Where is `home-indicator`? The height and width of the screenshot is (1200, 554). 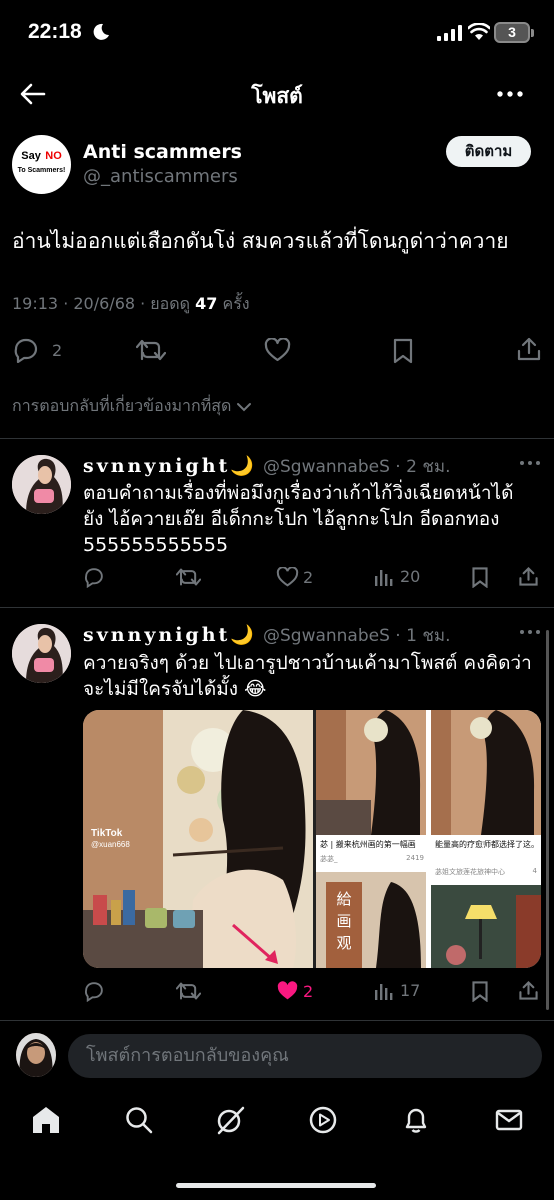
home-indicator is located at coordinates (276, 1185).